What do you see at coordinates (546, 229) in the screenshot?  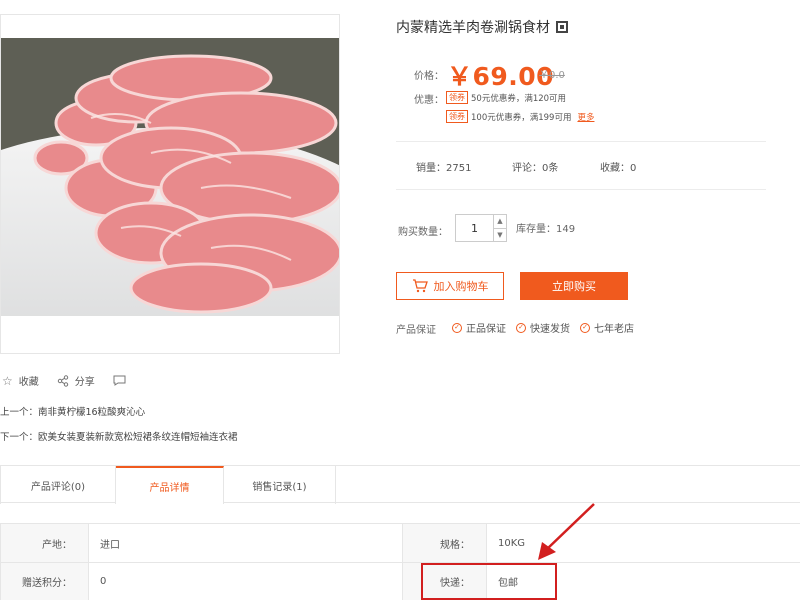 I see `stock: 库存量：149` at bounding box center [546, 229].